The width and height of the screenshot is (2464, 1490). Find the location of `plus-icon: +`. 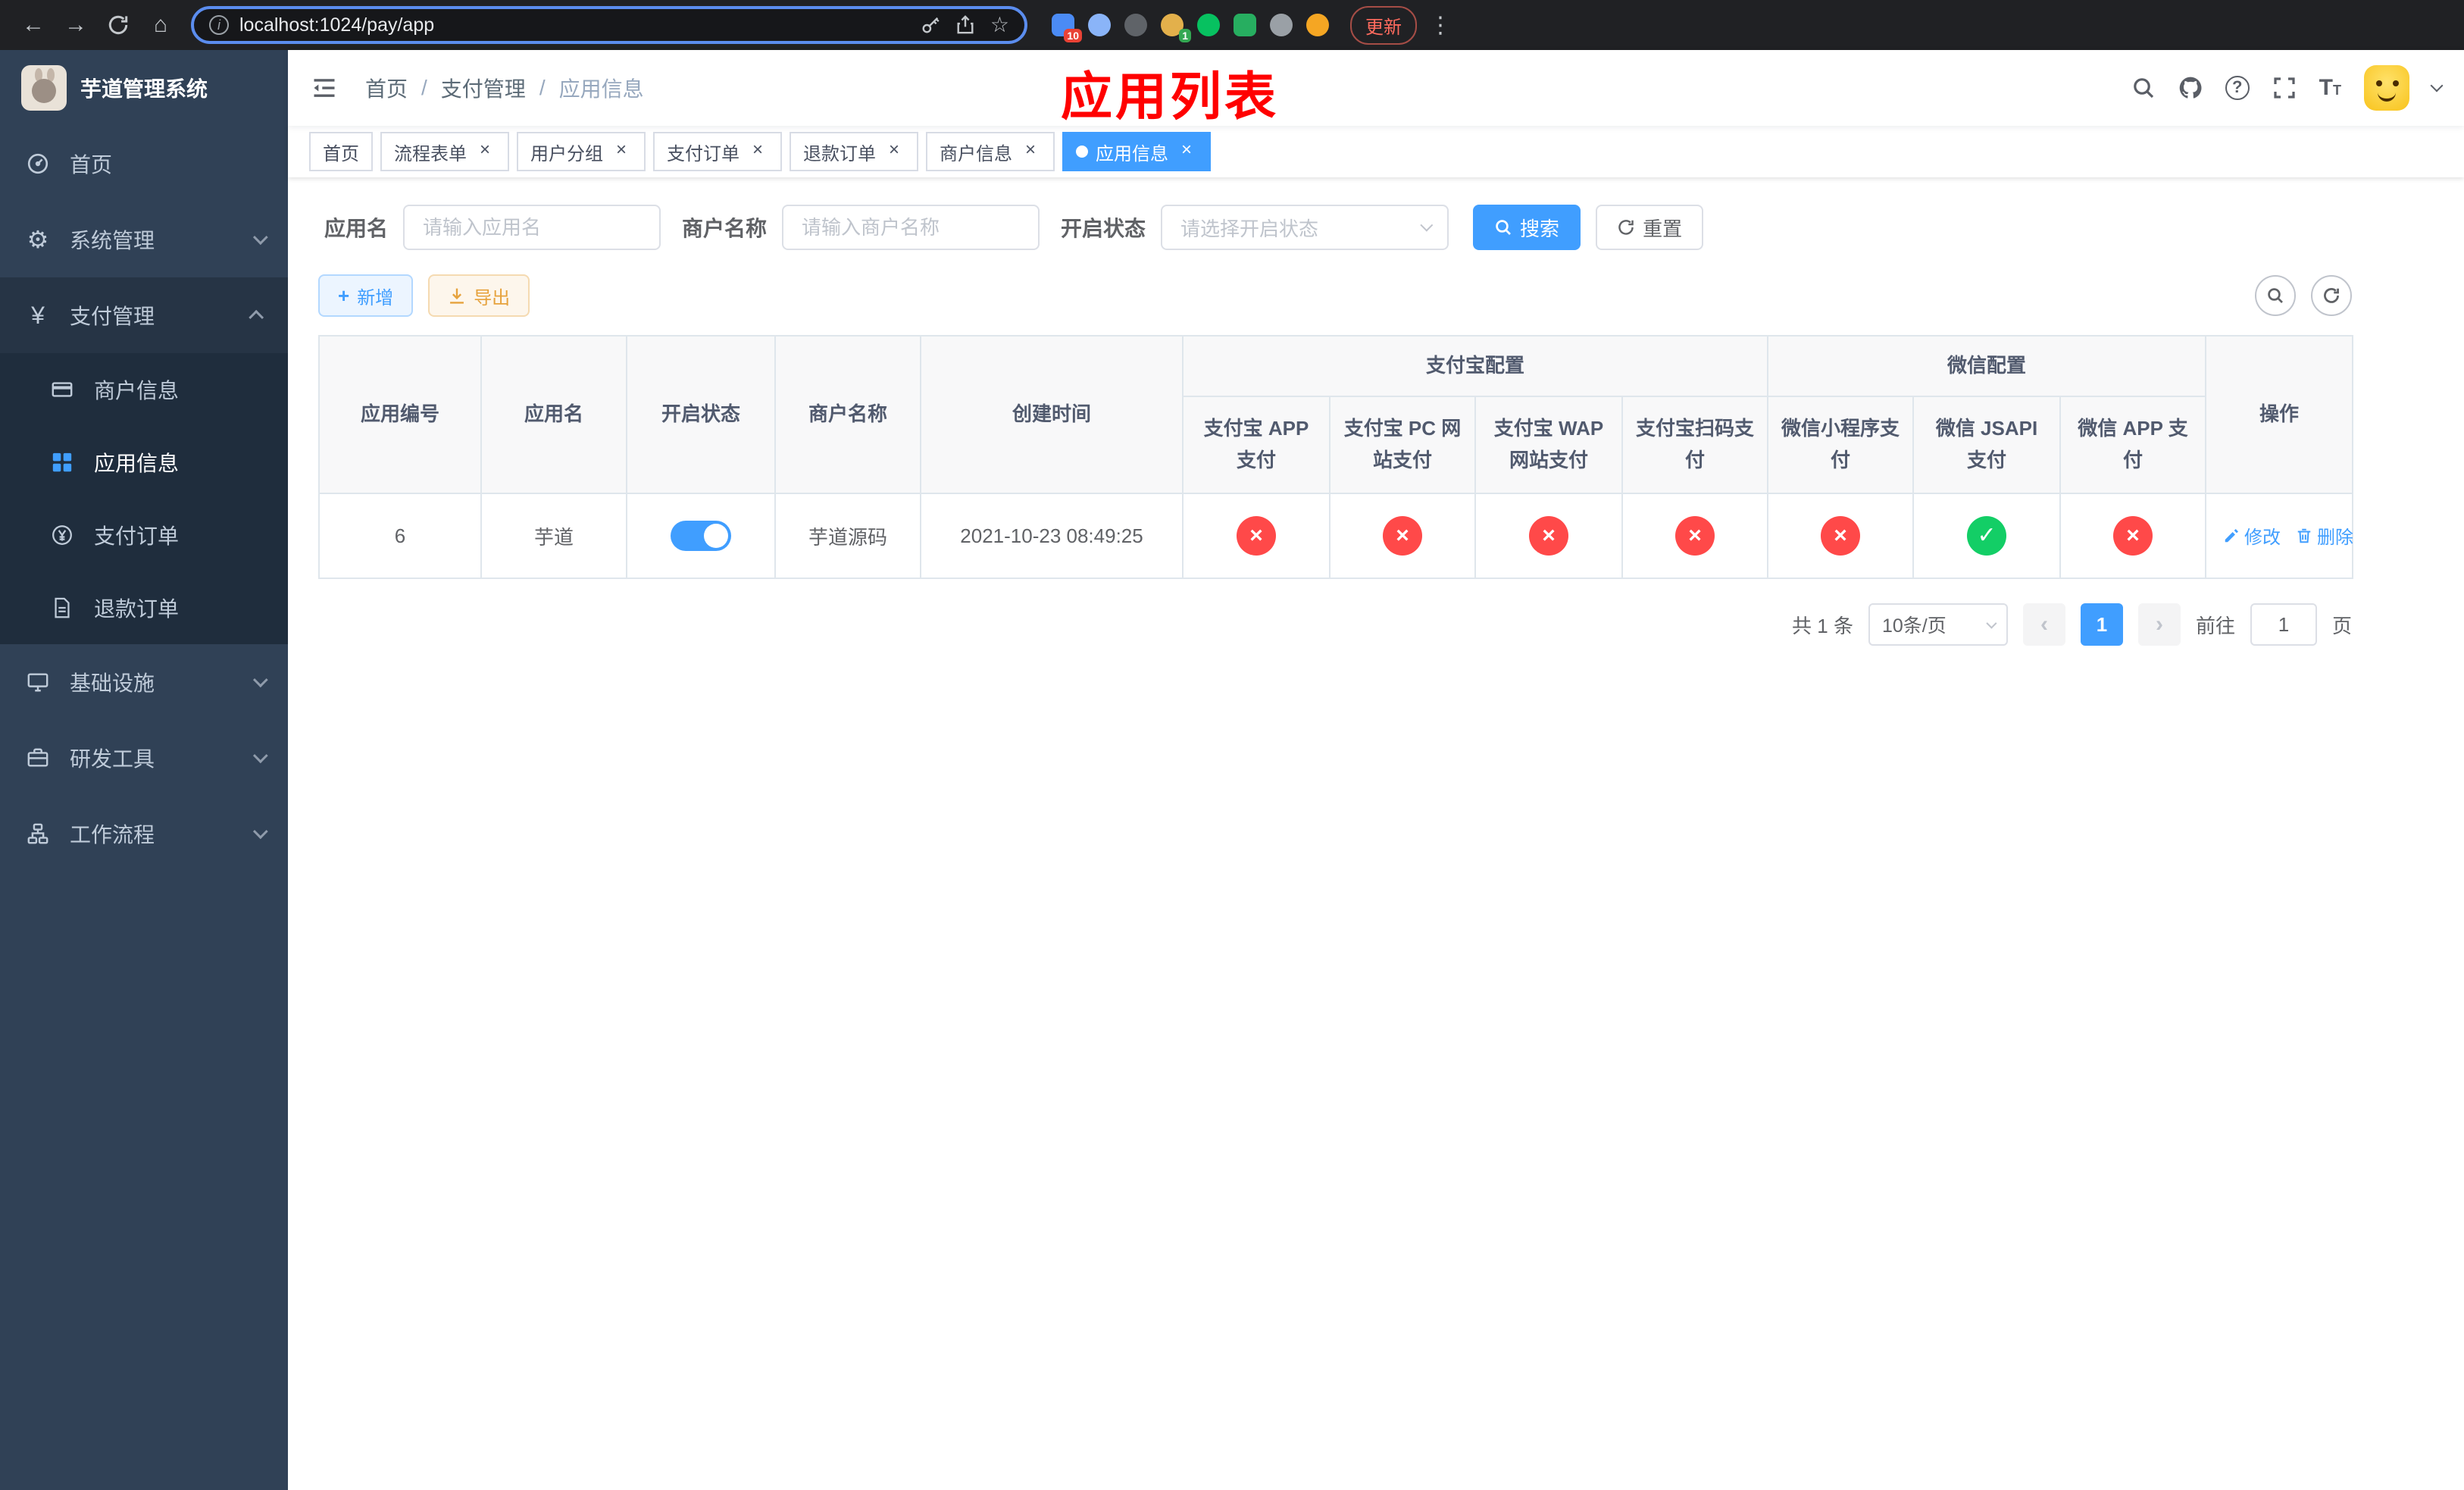

plus-icon: + is located at coordinates (344, 295).